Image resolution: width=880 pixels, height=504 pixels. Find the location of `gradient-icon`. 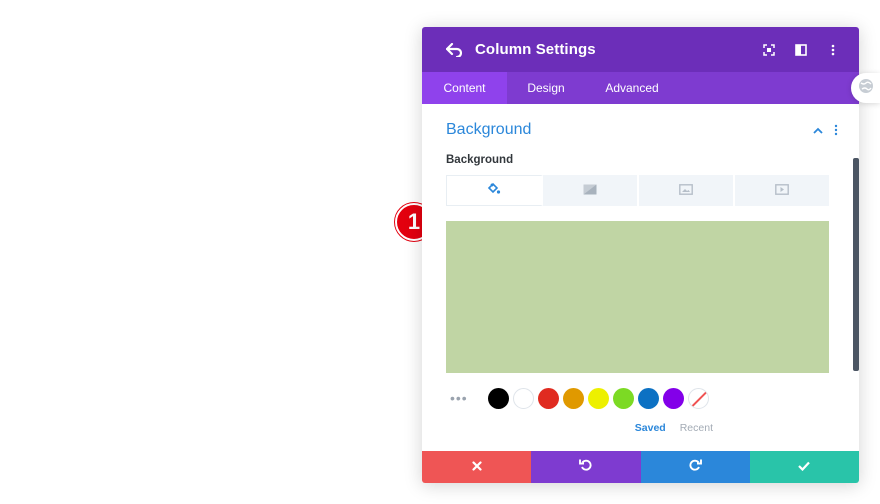

gradient-icon is located at coordinates (590, 191).